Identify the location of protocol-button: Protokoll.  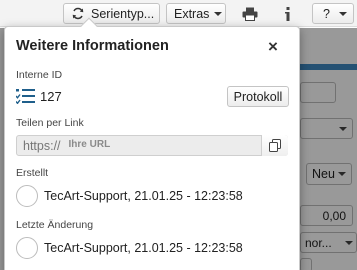
(258, 96).